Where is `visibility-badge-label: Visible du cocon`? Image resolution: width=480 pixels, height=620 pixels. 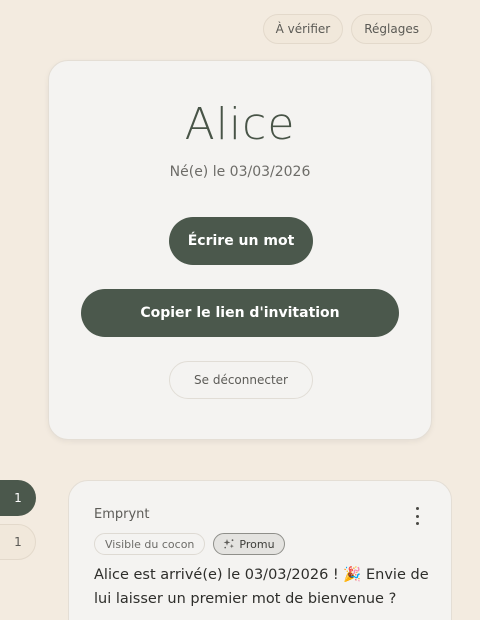 visibility-badge-label: Visible du cocon is located at coordinates (150, 544).